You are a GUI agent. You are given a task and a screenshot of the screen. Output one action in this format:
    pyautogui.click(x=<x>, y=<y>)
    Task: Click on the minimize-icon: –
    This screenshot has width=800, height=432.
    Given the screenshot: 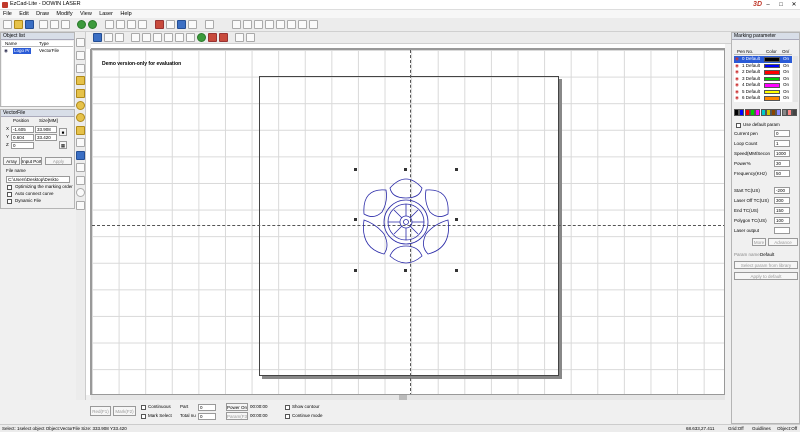 What is the action you would take?
    pyautogui.click(x=768, y=5)
    